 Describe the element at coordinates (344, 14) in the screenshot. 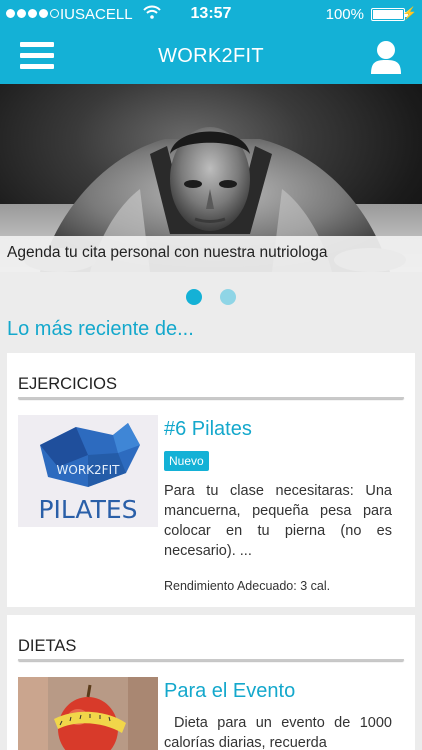

I see `battery-percent: 100%` at that location.